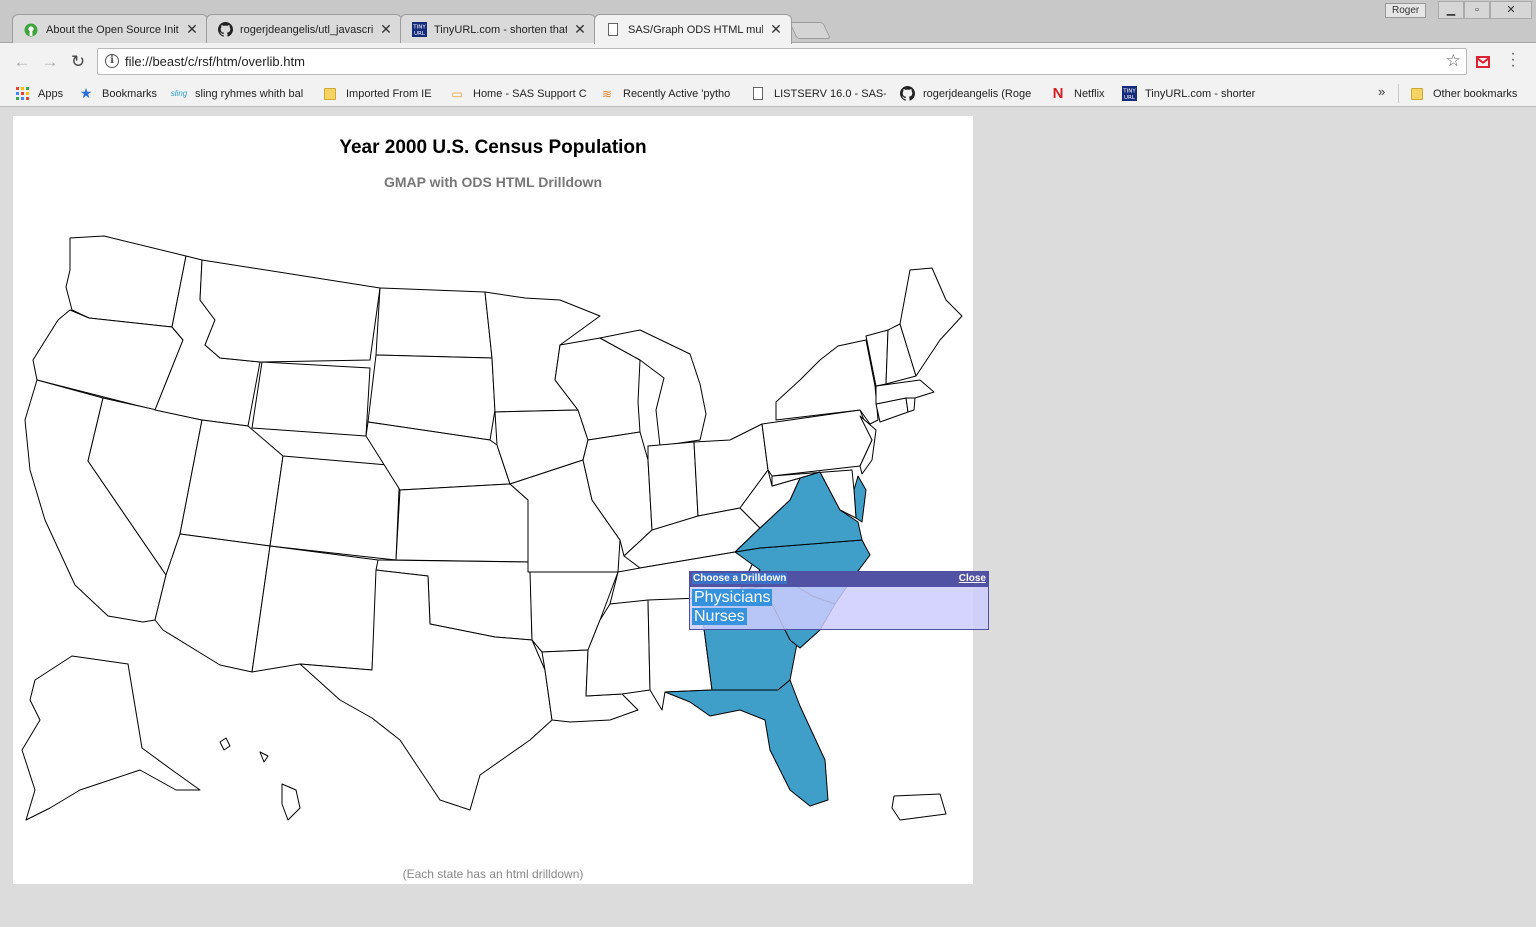 Image resolution: width=1536 pixels, height=927 pixels. Describe the element at coordinates (919, 807) in the screenshot. I see `puerto-rico` at that location.